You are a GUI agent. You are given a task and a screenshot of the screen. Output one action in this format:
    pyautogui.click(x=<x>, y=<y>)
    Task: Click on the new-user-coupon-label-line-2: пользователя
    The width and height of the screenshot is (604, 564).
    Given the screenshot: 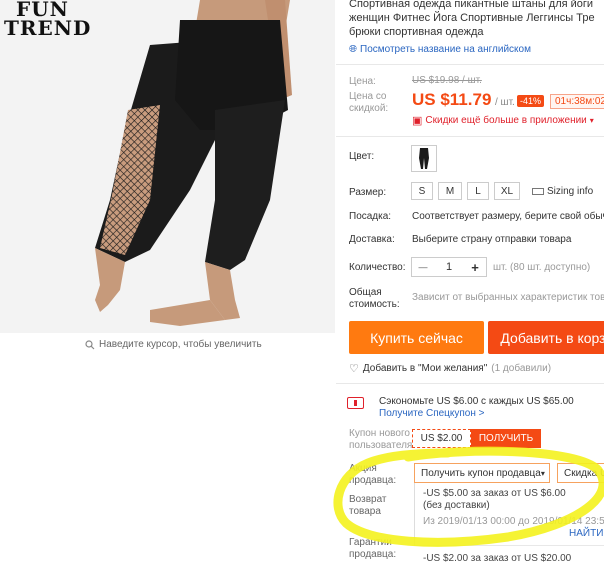 What is the action you would take?
    pyautogui.click(x=381, y=445)
    